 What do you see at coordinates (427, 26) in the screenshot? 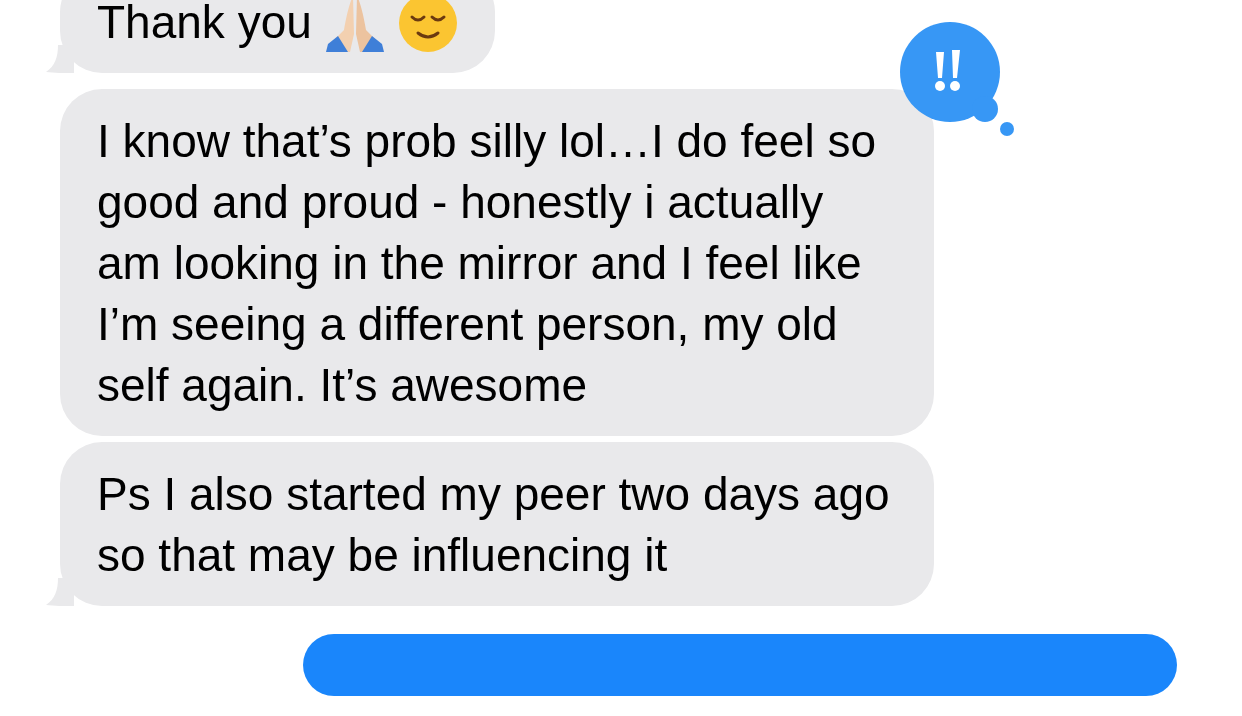
I see `smiling-face-icon` at bounding box center [427, 26].